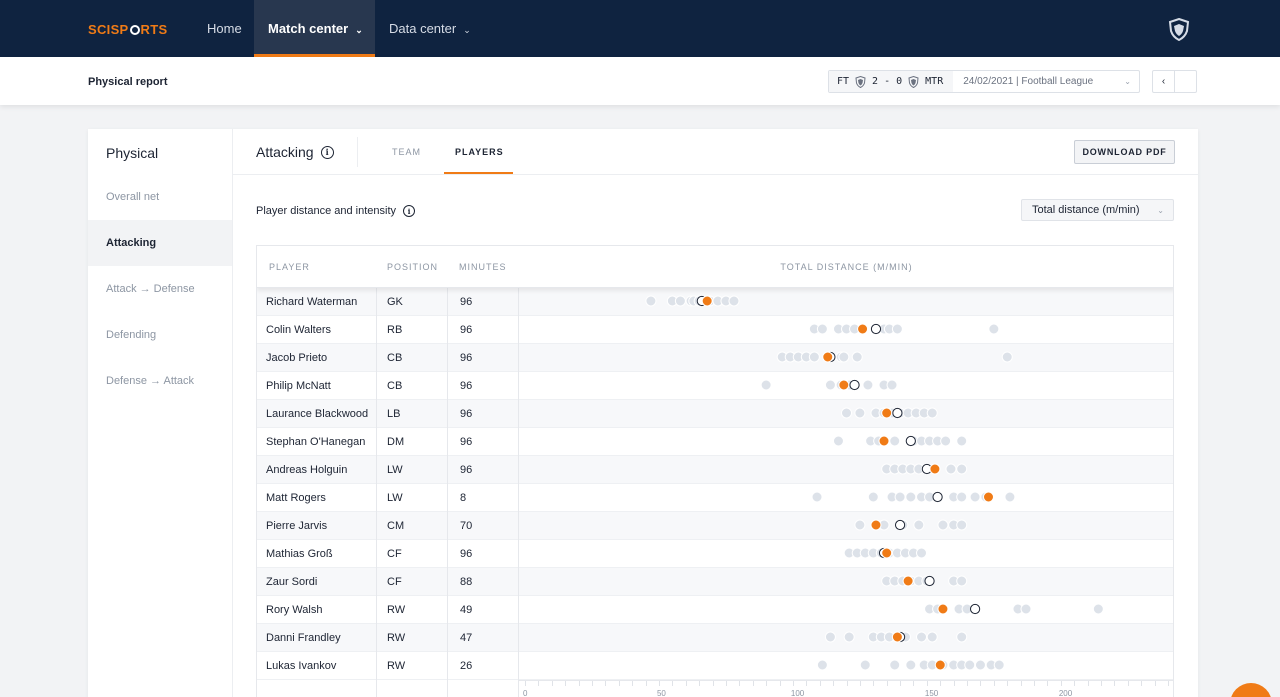  What do you see at coordinates (160, 289) in the screenshot?
I see `sidebar-item-attack-to-defense: Attack → Defense` at bounding box center [160, 289].